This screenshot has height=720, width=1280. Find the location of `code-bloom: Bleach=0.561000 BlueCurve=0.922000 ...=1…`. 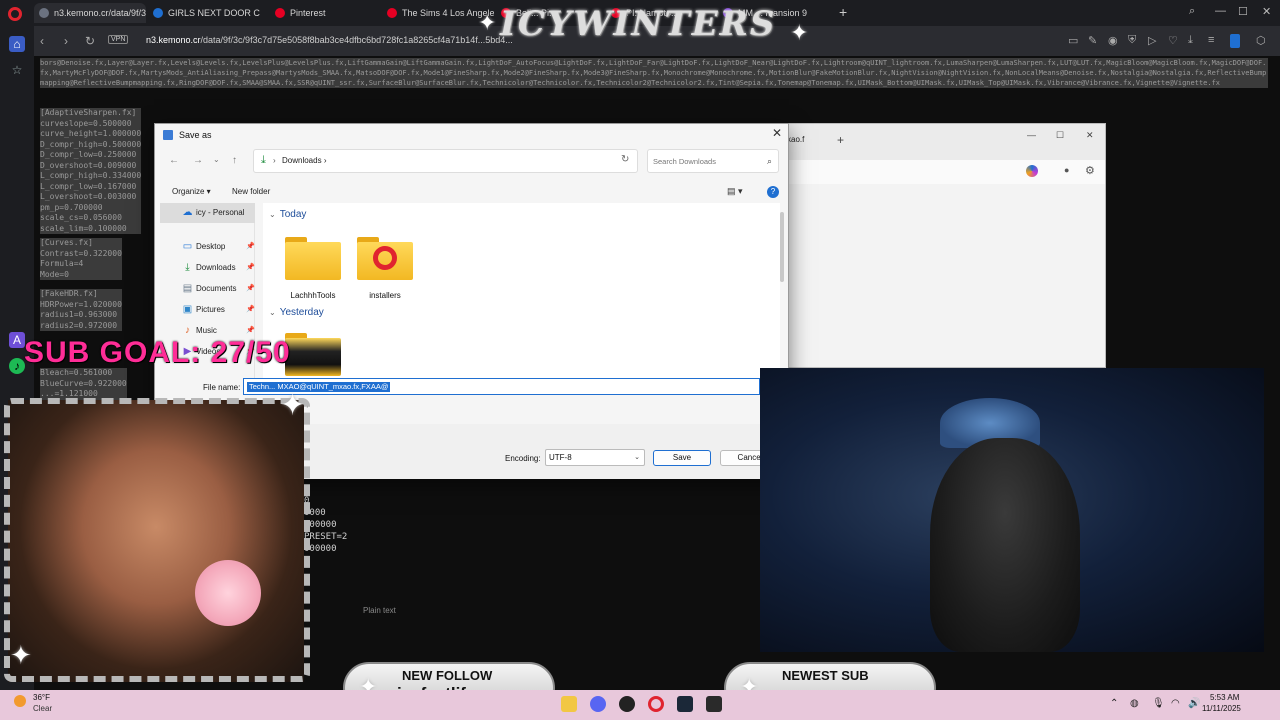

code-bloom: Bleach=0.561000 BlueCurve=0.922000 ...=1… is located at coordinates (83, 384).